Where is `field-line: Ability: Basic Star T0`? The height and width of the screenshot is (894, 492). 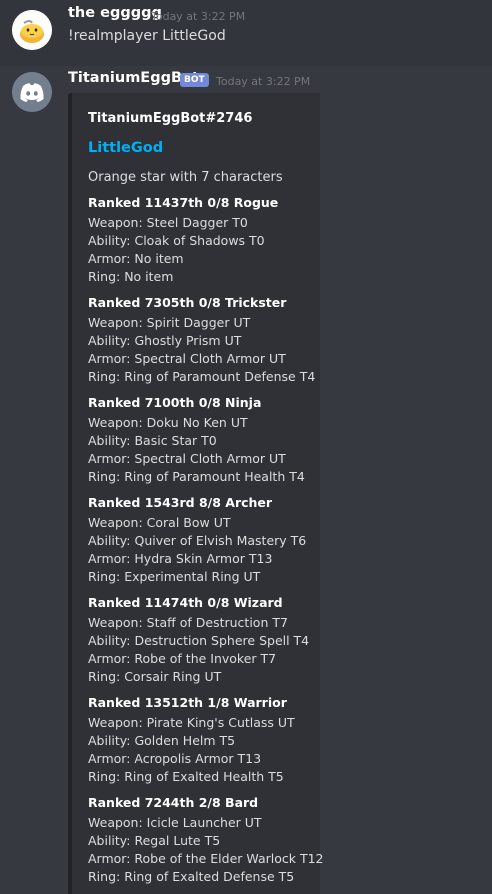
field-line: Ability: Basic Star T0 is located at coordinates (152, 440).